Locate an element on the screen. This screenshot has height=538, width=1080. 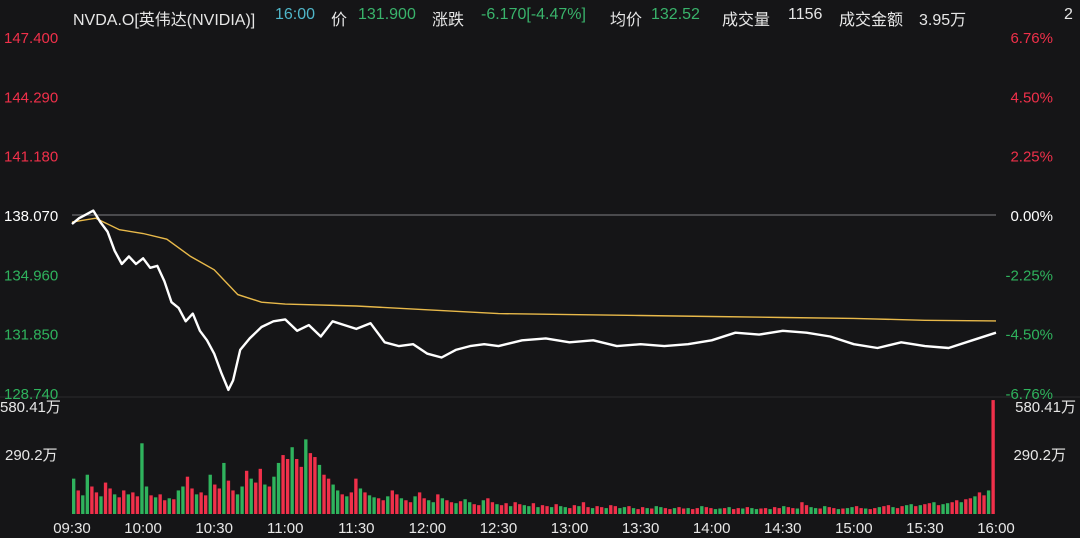
y-tick-right: 4.50% is located at coordinates (1031, 97).